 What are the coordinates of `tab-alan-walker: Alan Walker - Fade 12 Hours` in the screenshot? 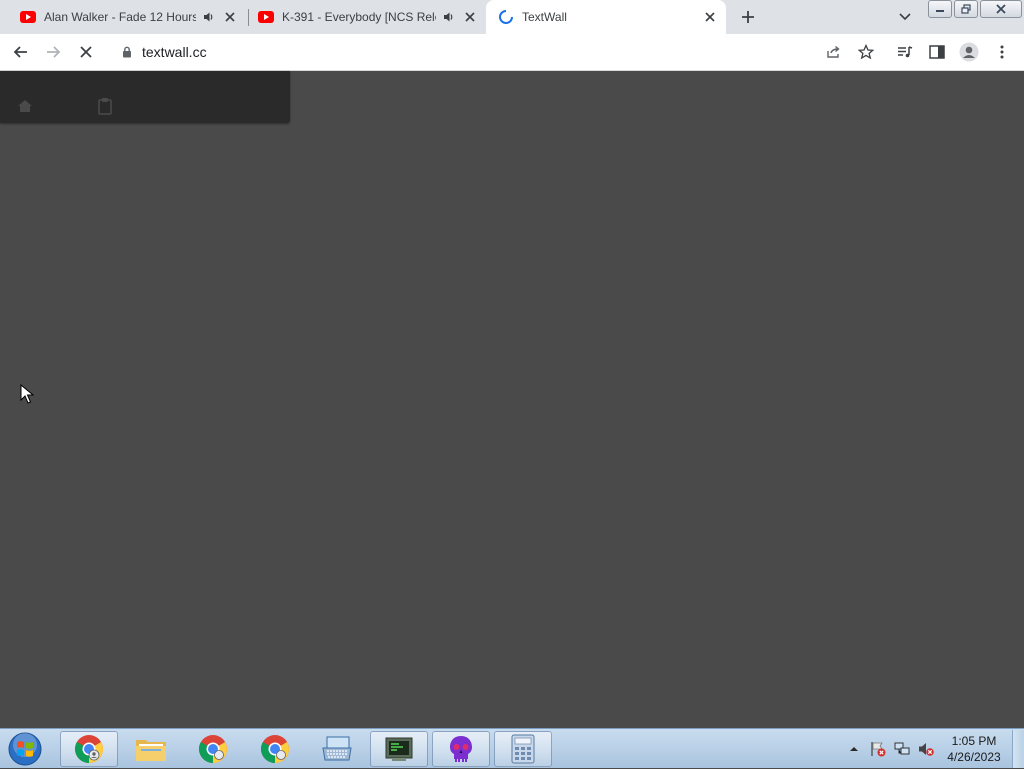 It's located at (127, 17).